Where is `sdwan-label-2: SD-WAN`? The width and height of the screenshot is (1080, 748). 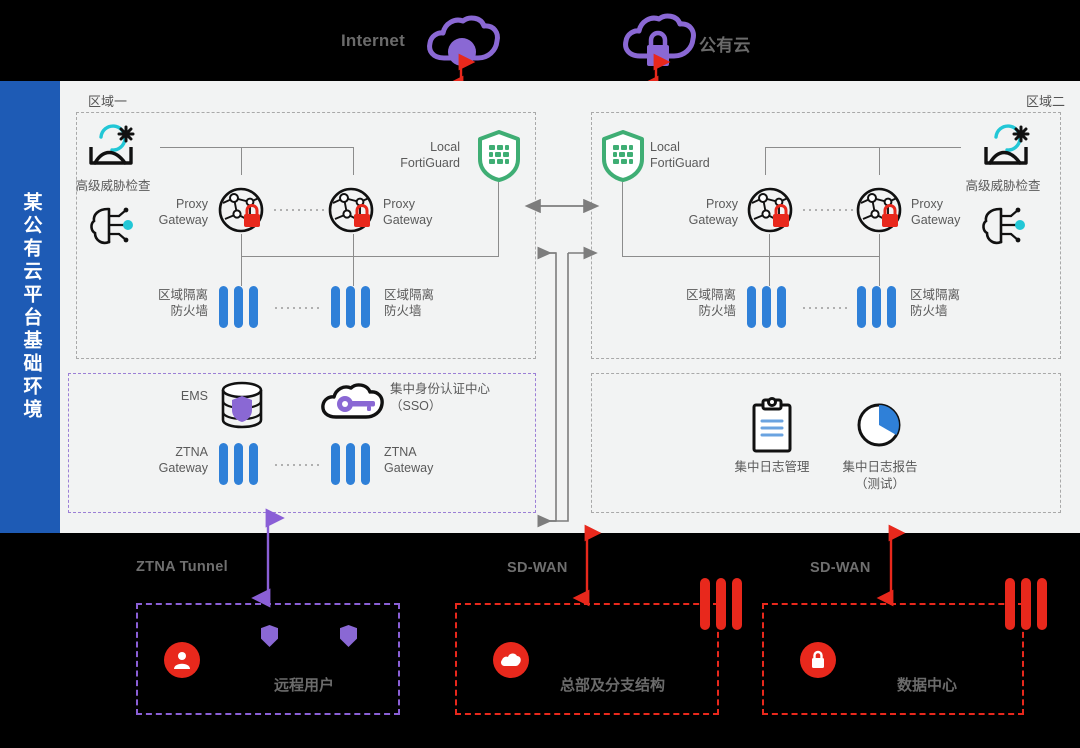
sdwan-label-2: SD-WAN is located at coordinates (840, 568).